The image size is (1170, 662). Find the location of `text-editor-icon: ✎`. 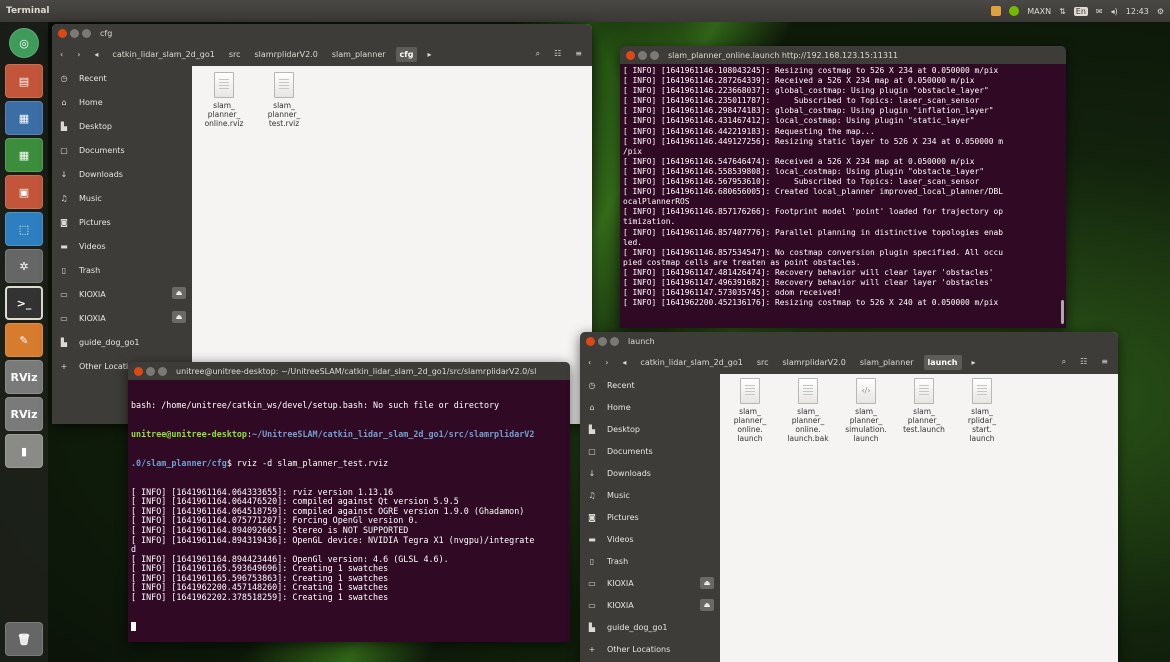

text-editor-icon: ✎ is located at coordinates (24, 340).